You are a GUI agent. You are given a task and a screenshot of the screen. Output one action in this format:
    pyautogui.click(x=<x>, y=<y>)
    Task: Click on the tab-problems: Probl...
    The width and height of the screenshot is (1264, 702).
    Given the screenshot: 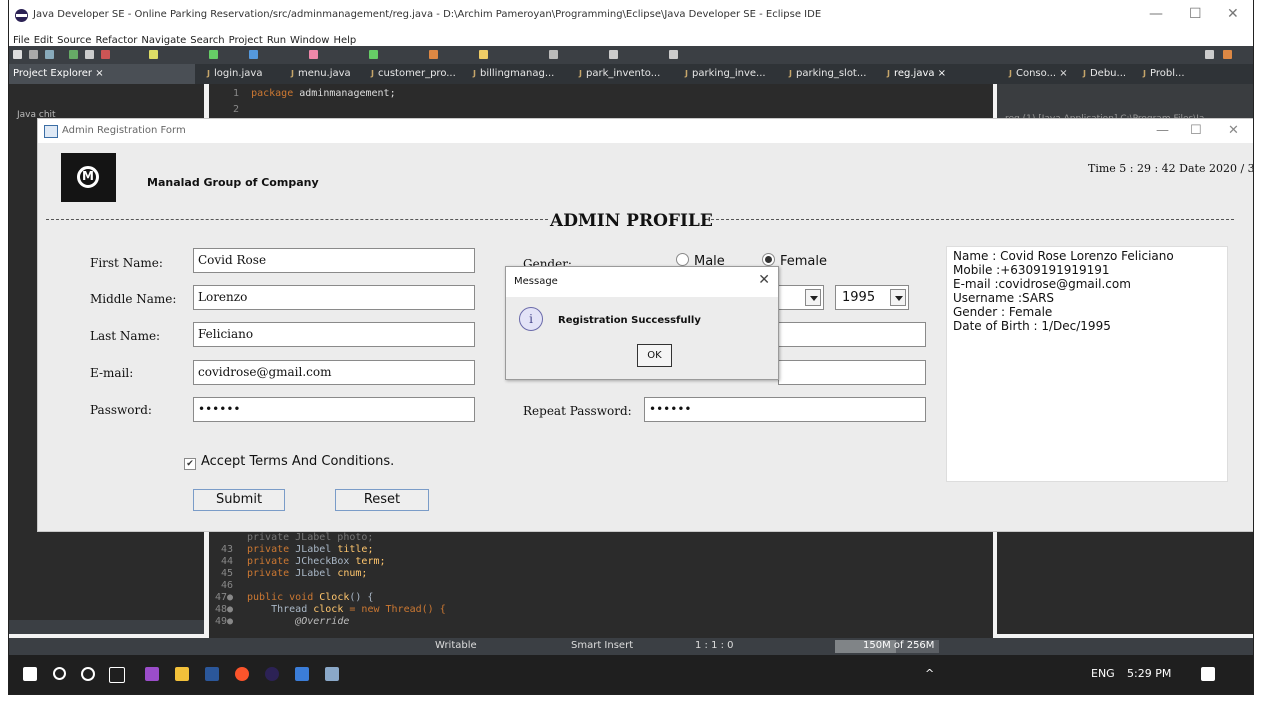 What is the action you would take?
    pyautogui.click(x=1164, y=73)
    